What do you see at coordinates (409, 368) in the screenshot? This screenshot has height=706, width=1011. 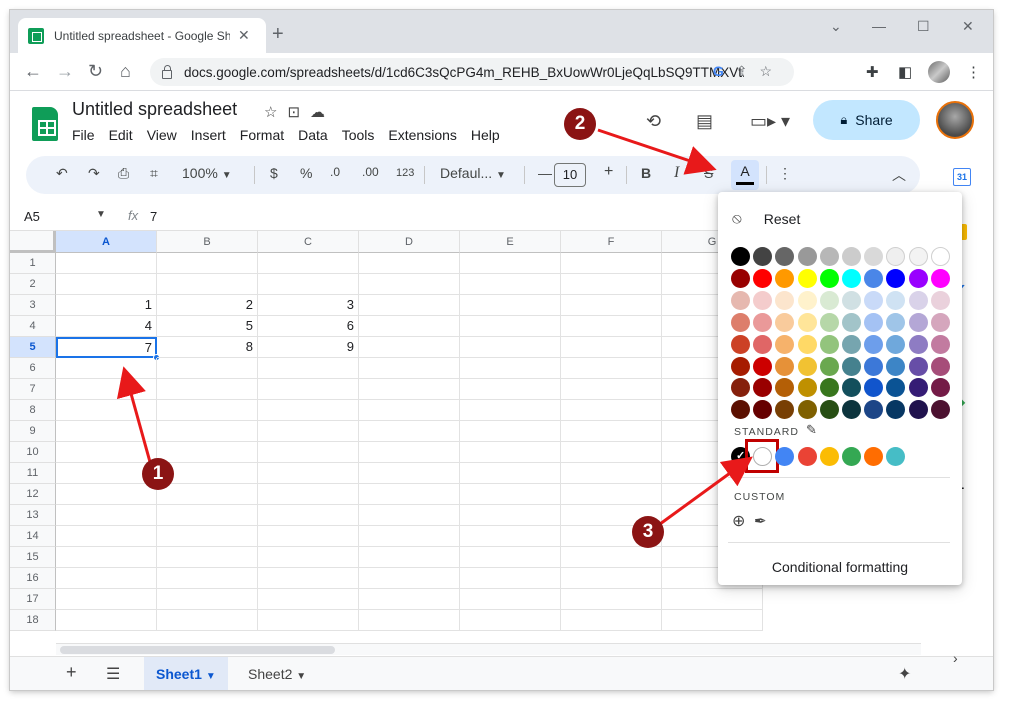 I see `cell-d6` at bounding box center [409, 368].